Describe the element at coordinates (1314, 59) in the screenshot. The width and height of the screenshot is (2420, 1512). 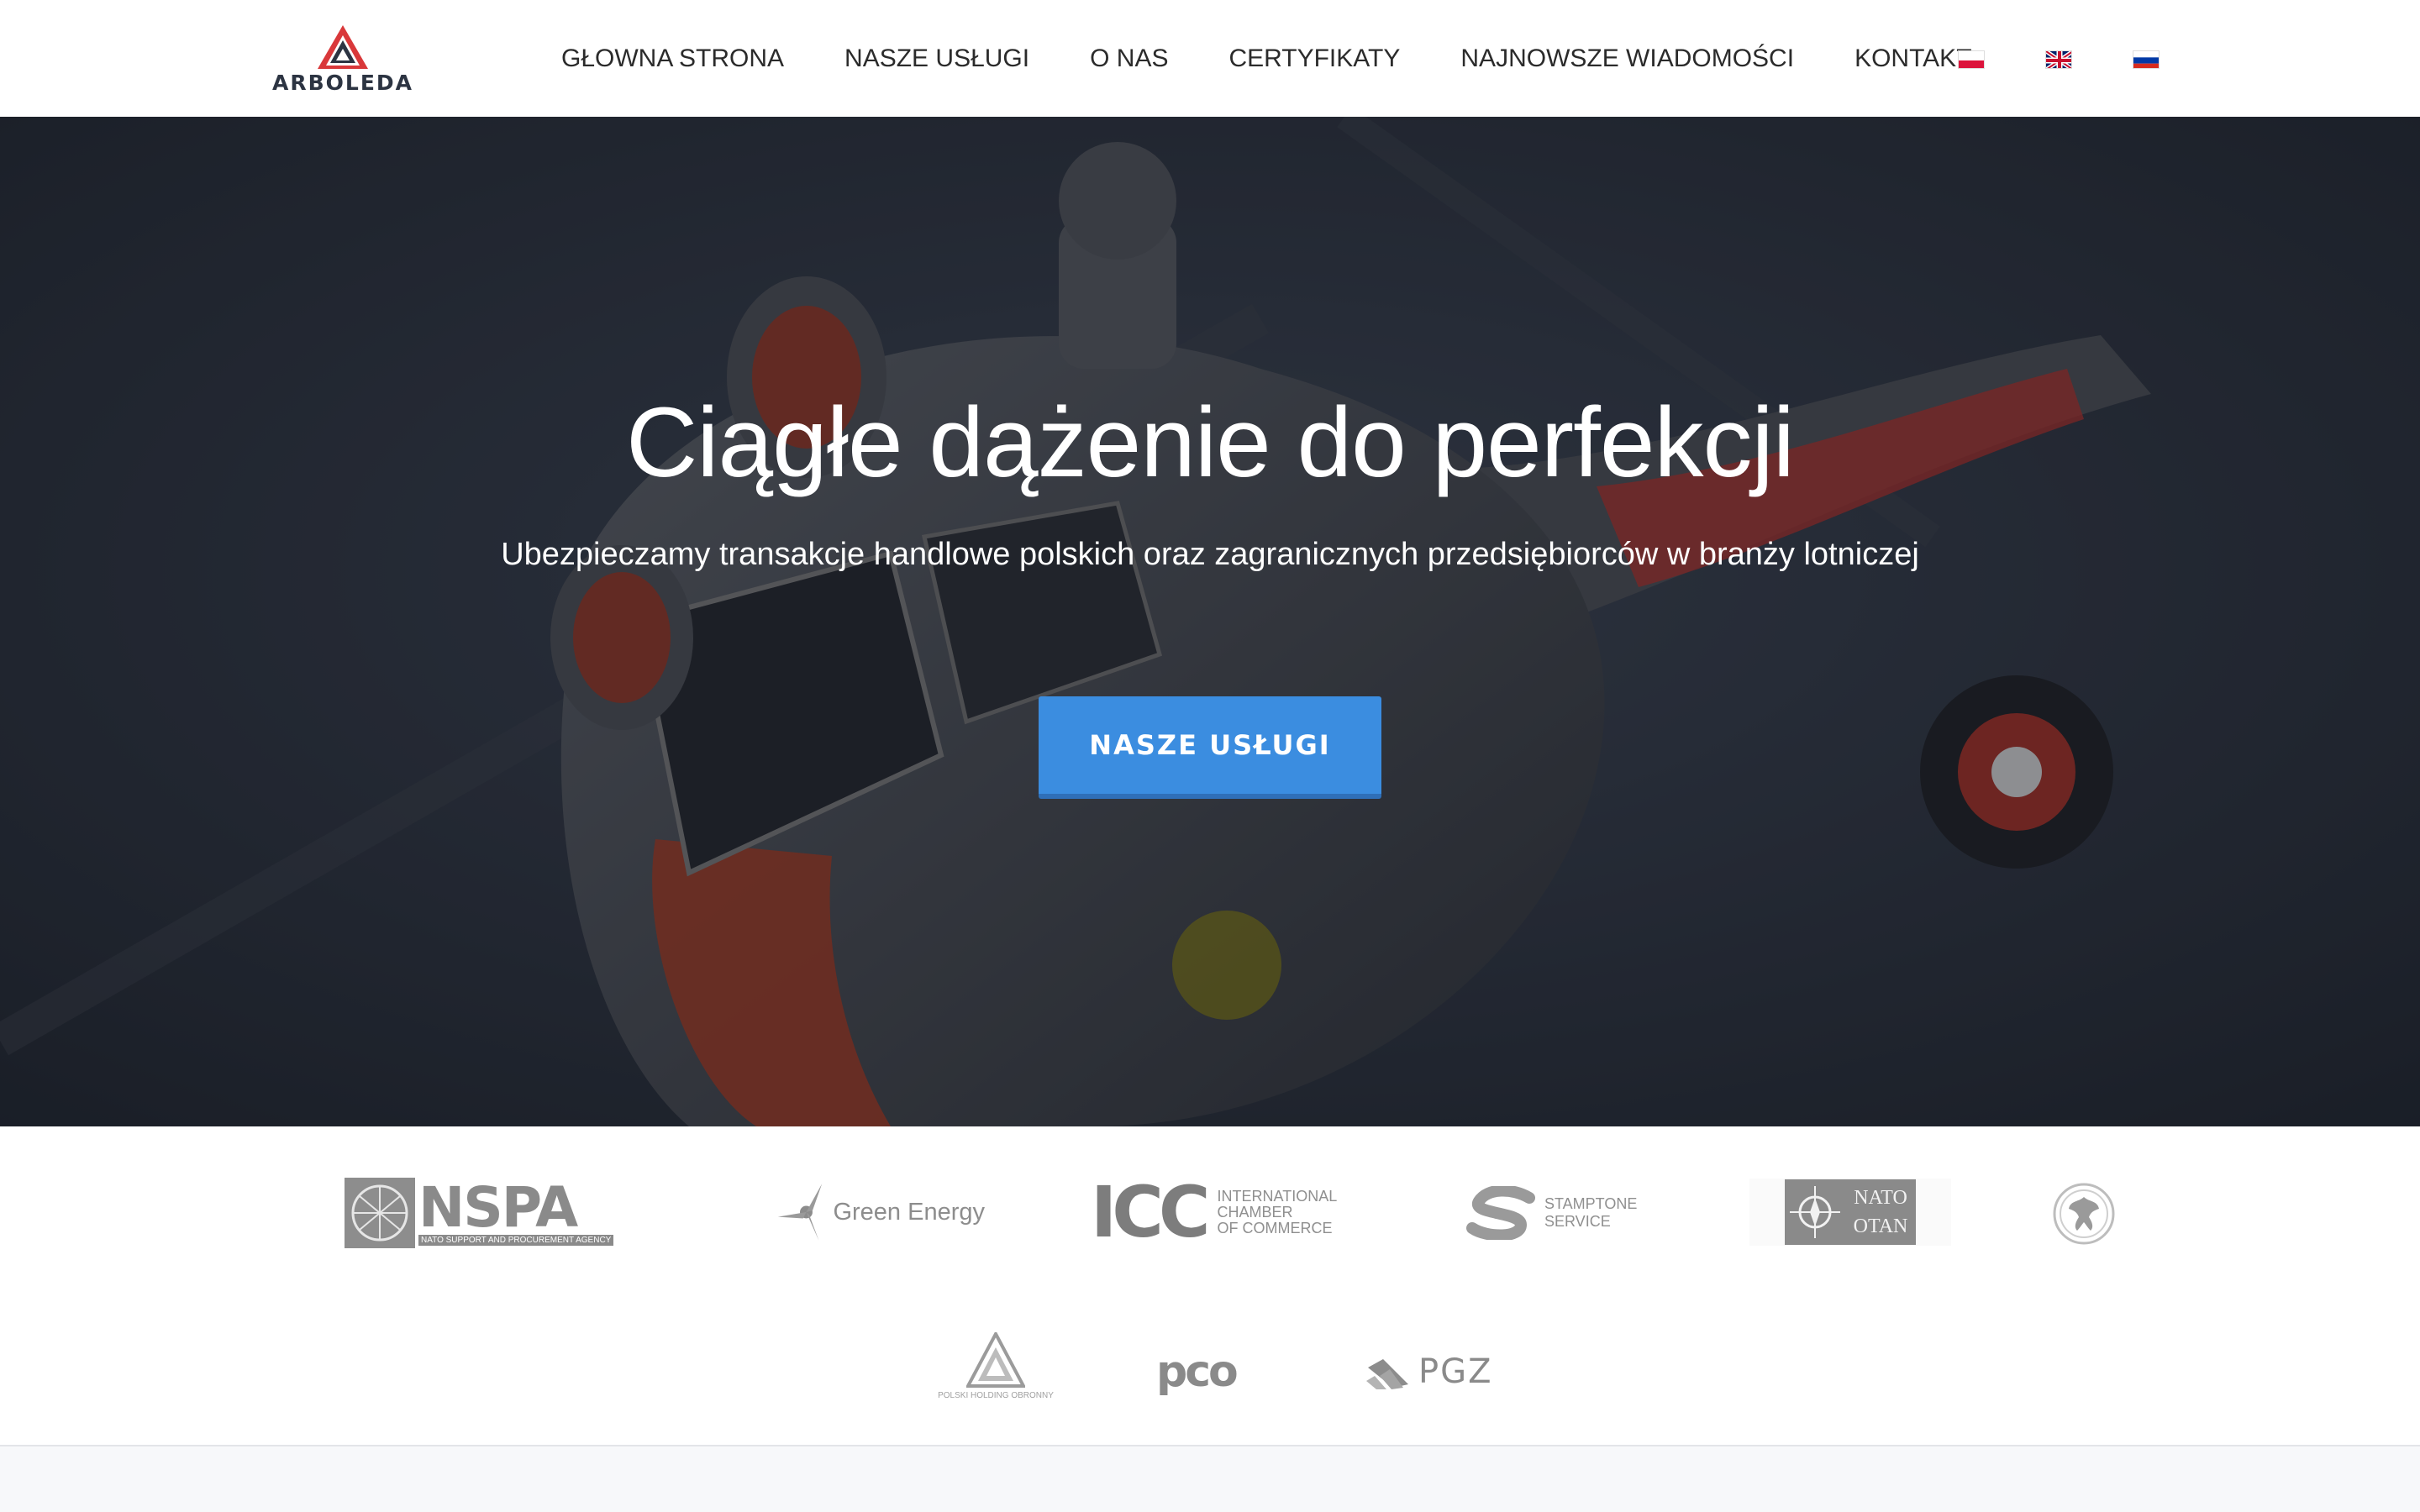
I see `nav-item-certificates: CERTYFIKATY` at that location.